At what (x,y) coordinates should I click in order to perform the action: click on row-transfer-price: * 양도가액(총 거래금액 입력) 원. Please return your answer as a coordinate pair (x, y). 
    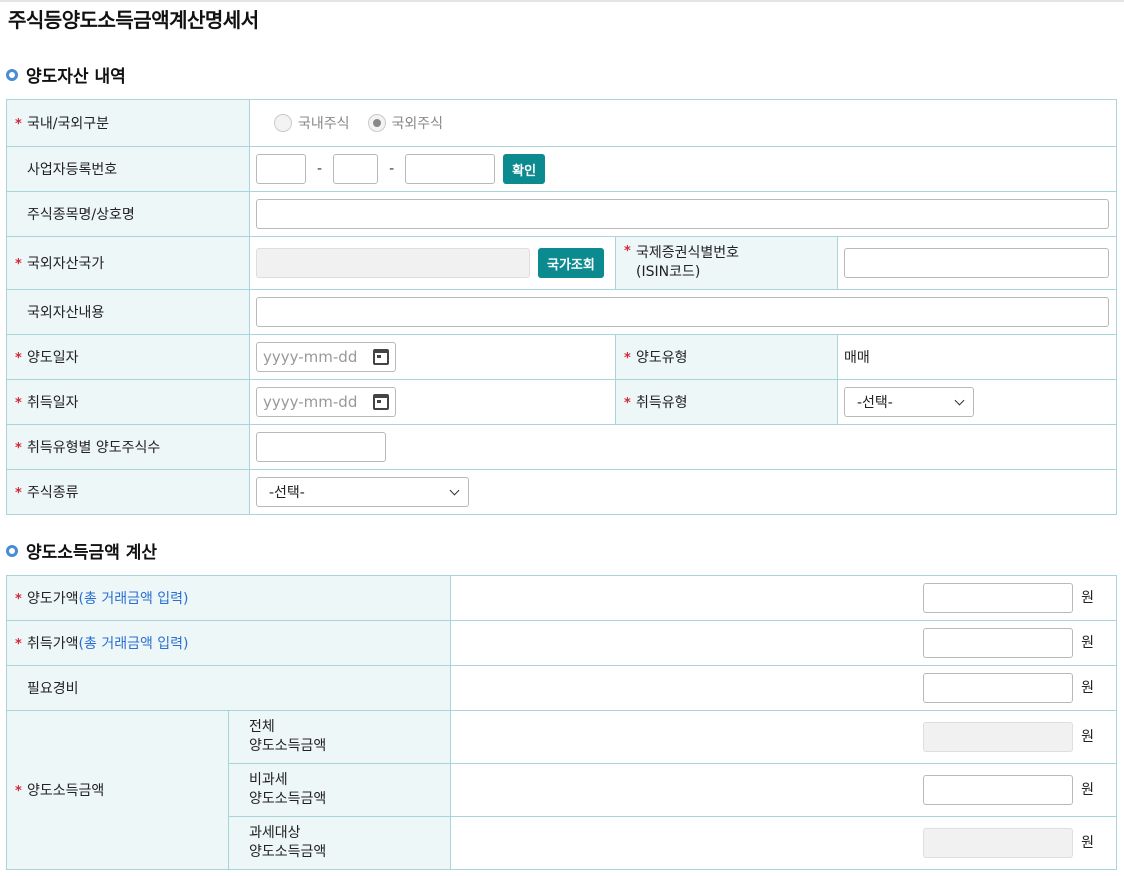
    Looking at the image, I should click on (561, 598).